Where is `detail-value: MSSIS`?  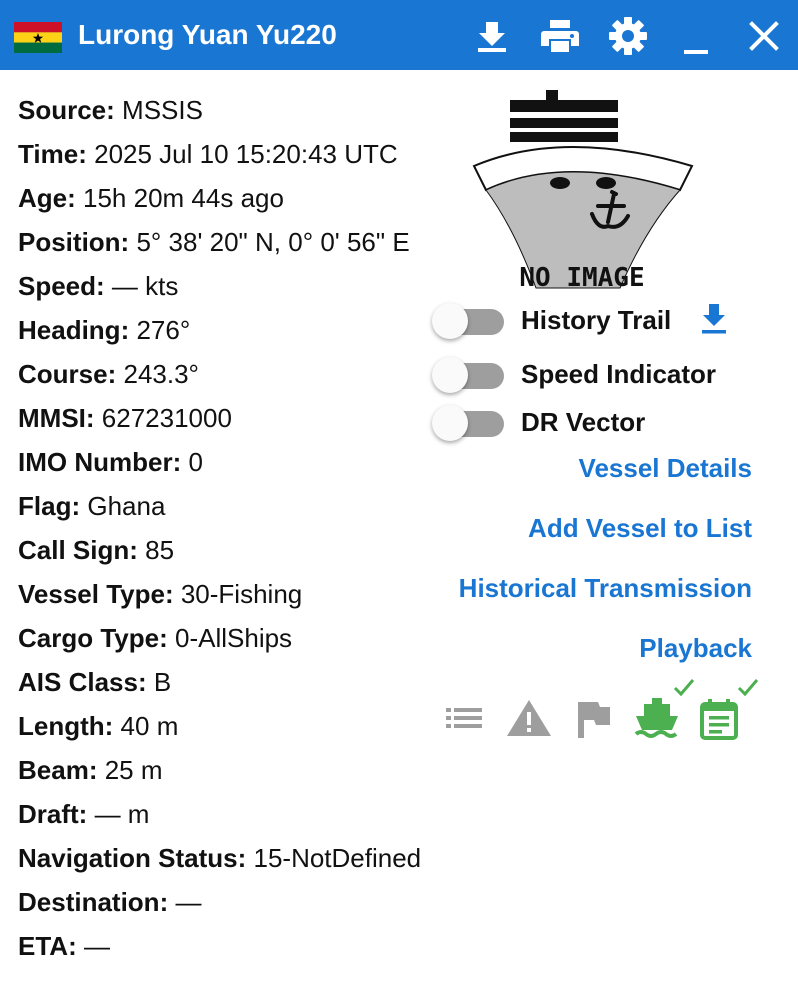
detail-value: MSSIS is located at coordinates (162, 110).